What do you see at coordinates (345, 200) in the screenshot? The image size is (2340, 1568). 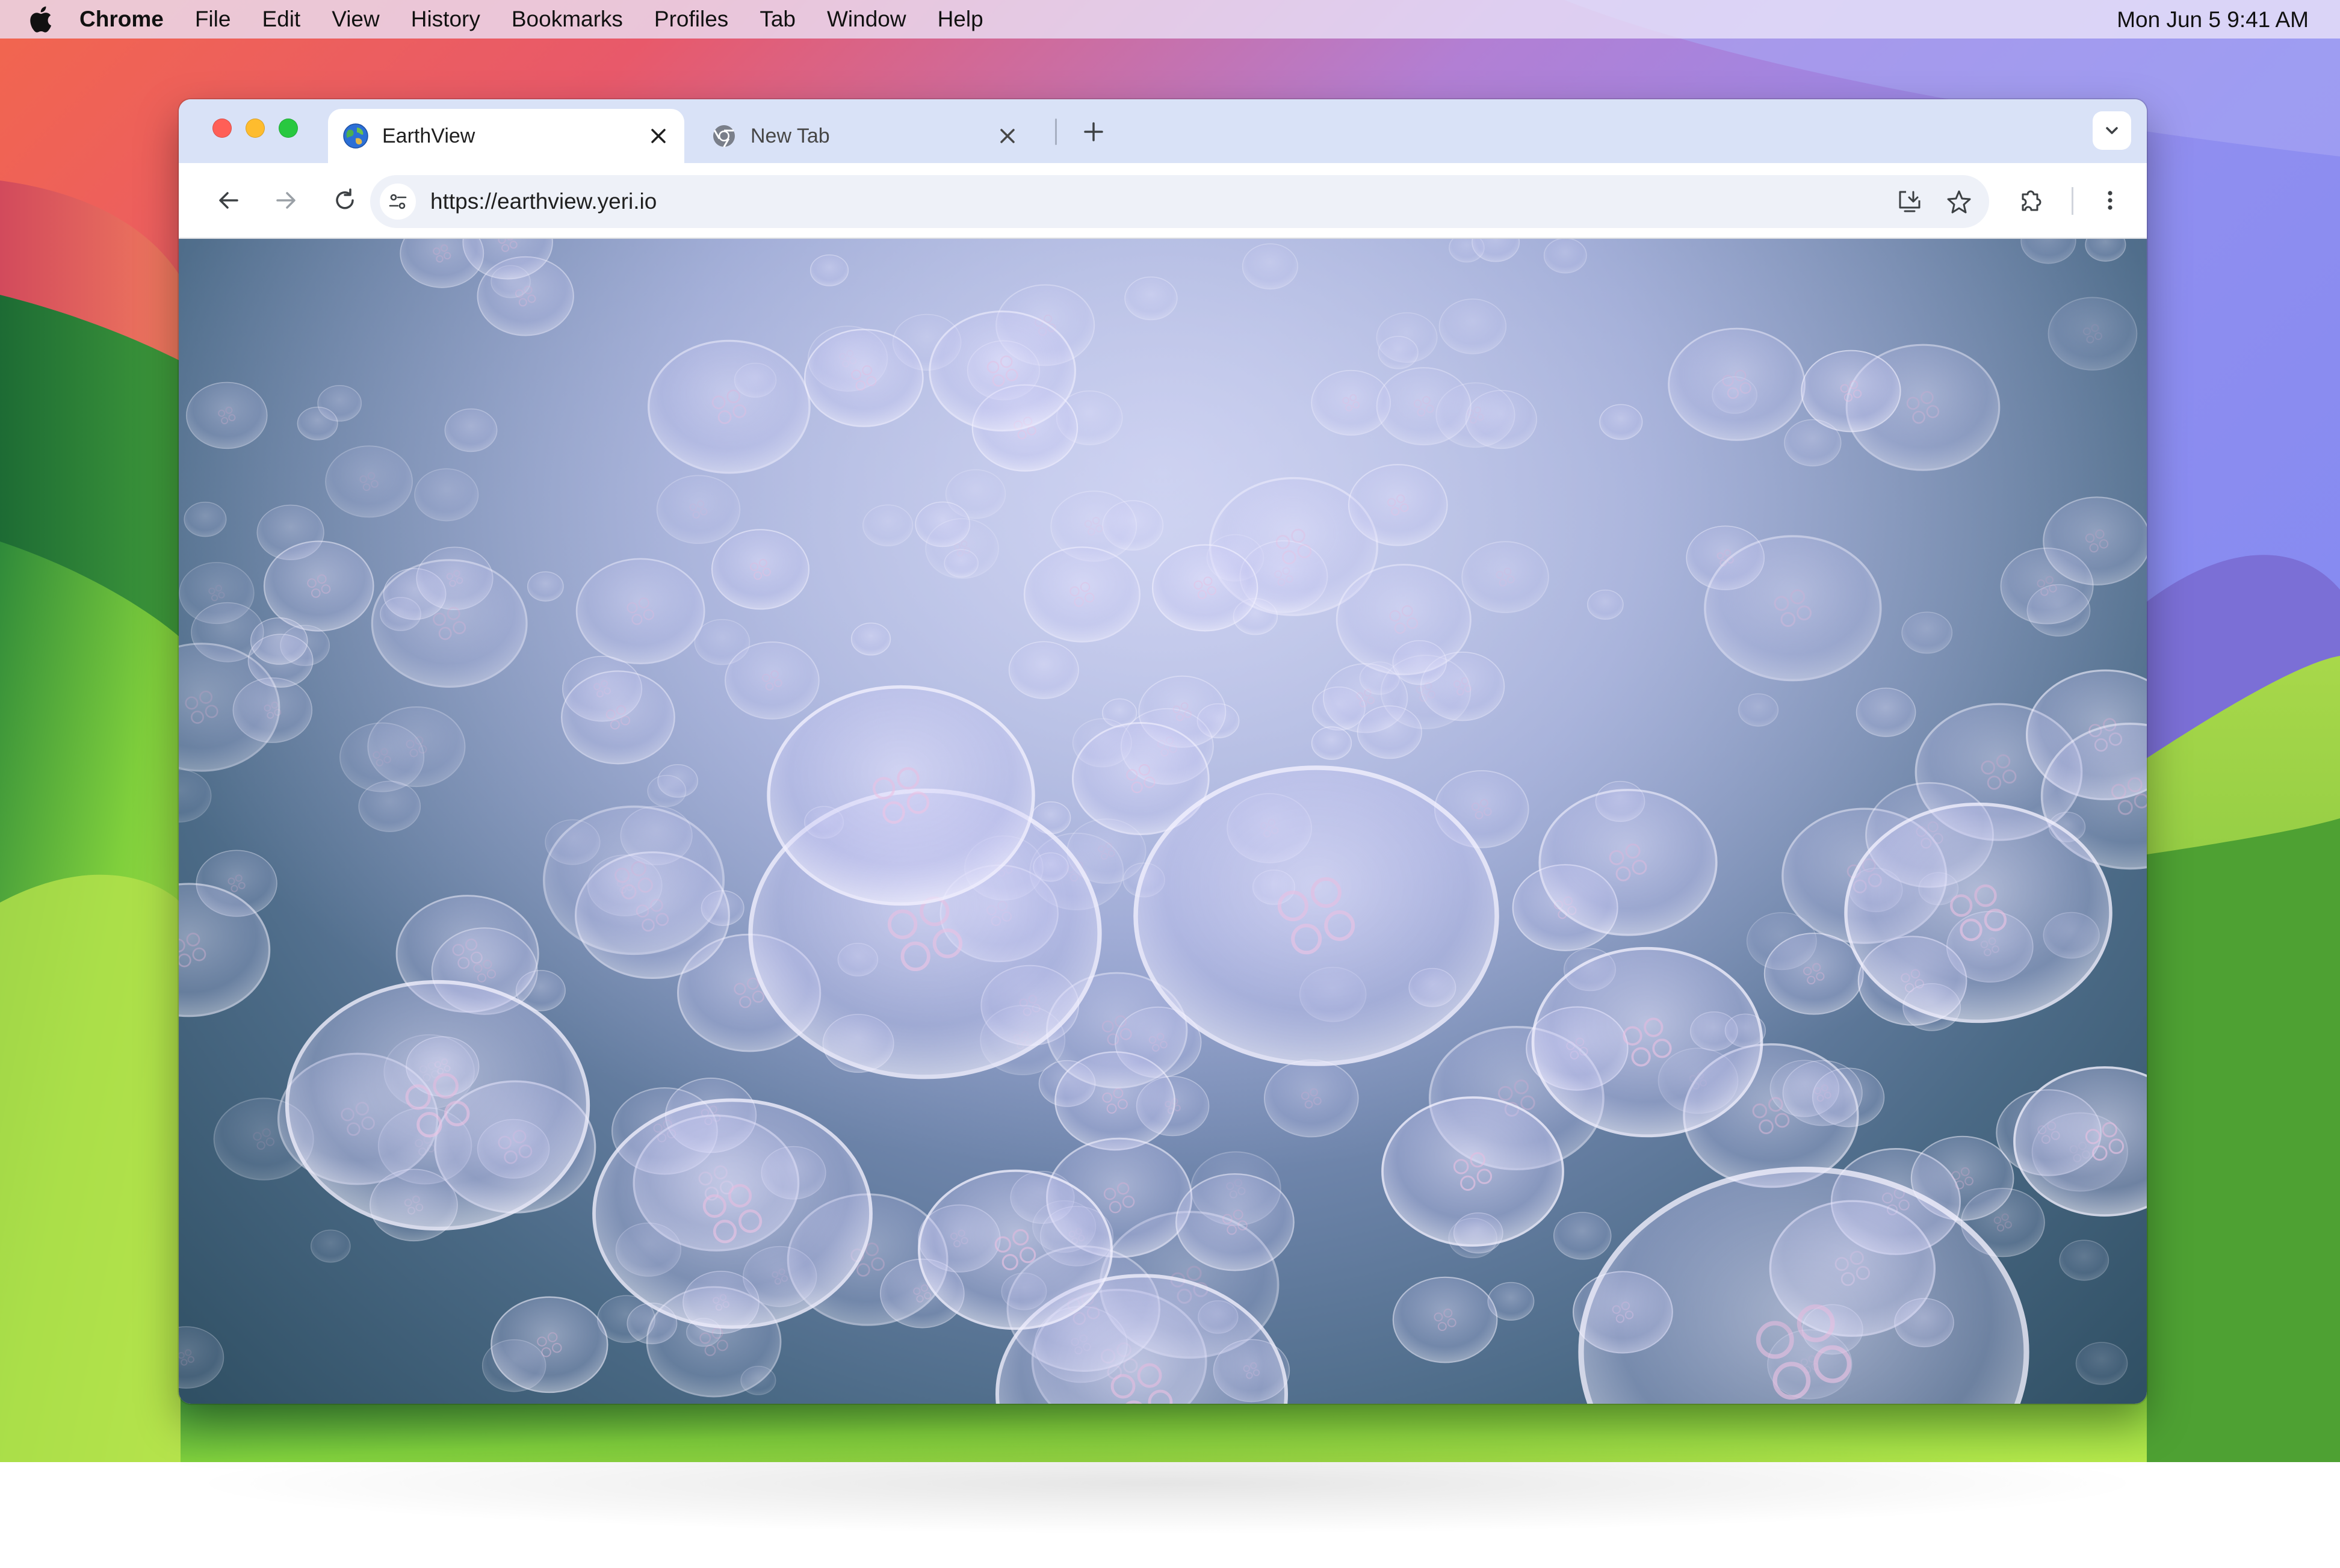 I see `reload-button` at bounding box center [345, 200].